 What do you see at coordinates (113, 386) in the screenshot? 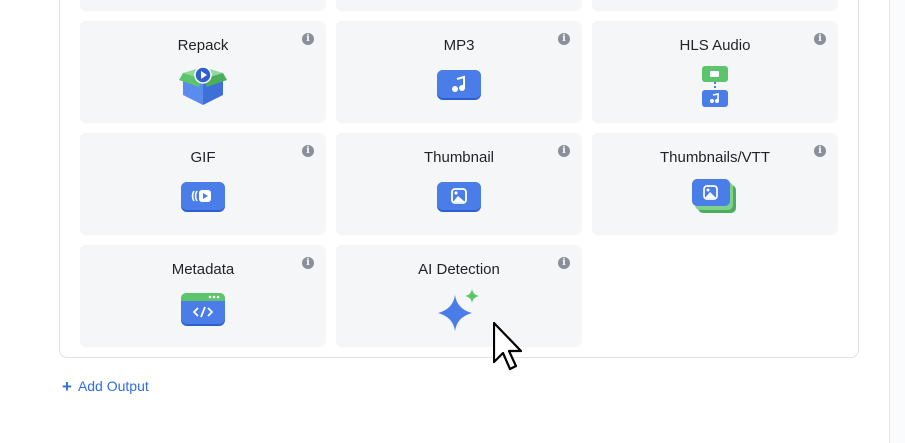
I see `add-output-label: Add Output` at bounding box center [113, 386].